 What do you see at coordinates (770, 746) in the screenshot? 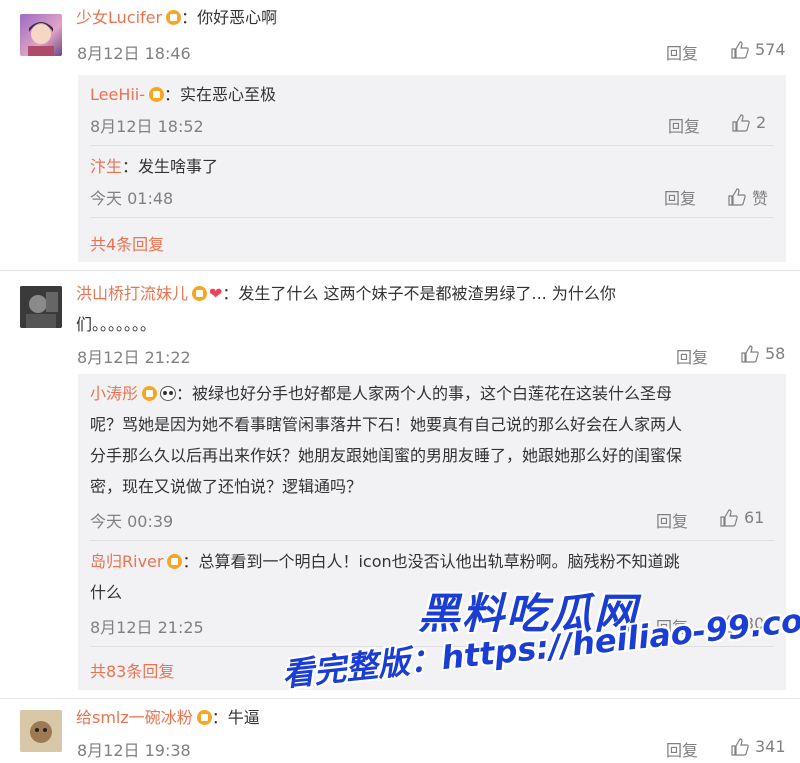
I see `like-count: 341` at bounding box center [770, 746].